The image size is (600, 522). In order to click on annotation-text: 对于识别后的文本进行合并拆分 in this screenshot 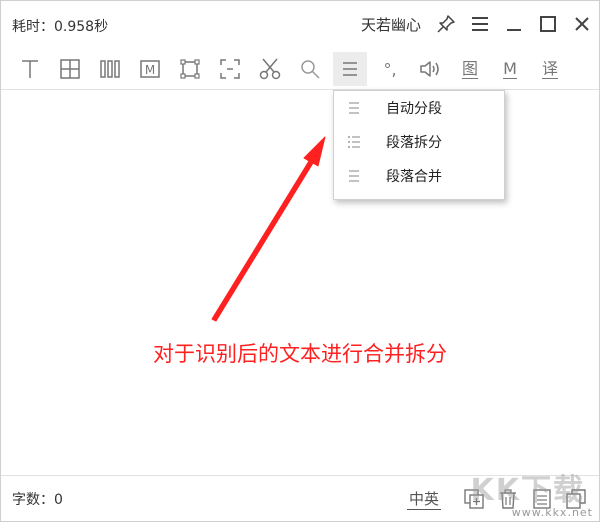, I will do `click(300, 354)`.